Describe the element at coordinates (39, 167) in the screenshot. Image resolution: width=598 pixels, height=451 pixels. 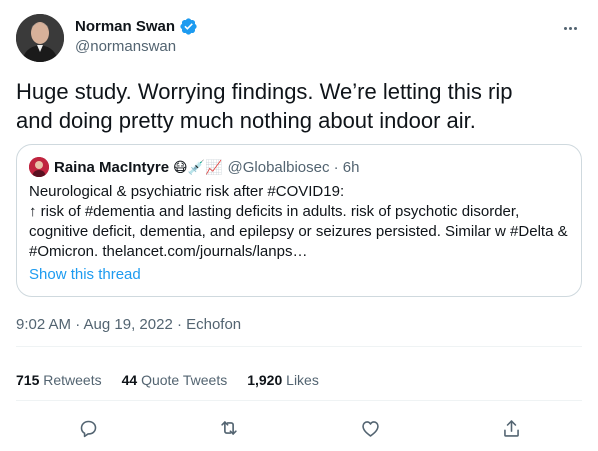
I see `quoted-author-avatar` at that location.